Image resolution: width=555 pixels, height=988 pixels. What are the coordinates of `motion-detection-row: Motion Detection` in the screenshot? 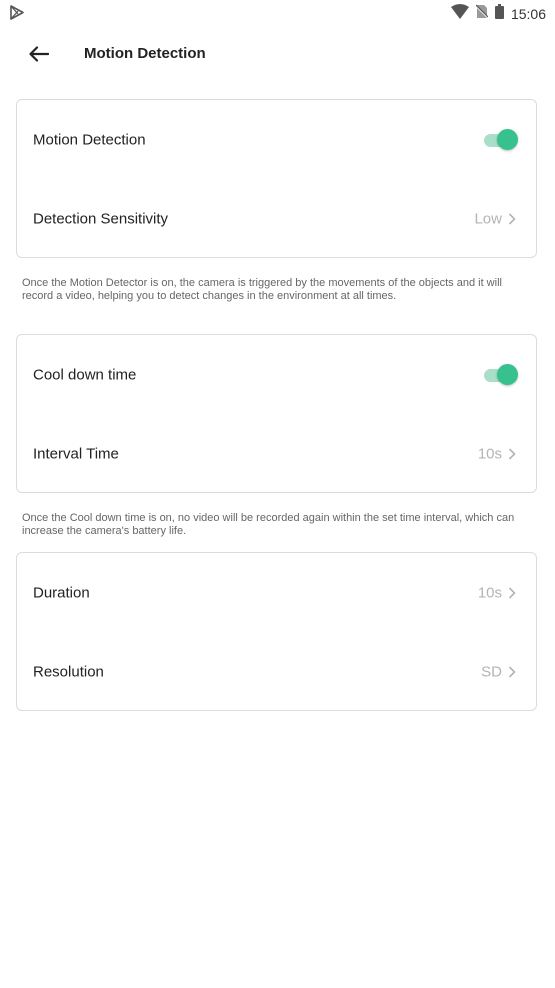 It's located at (276, 140).